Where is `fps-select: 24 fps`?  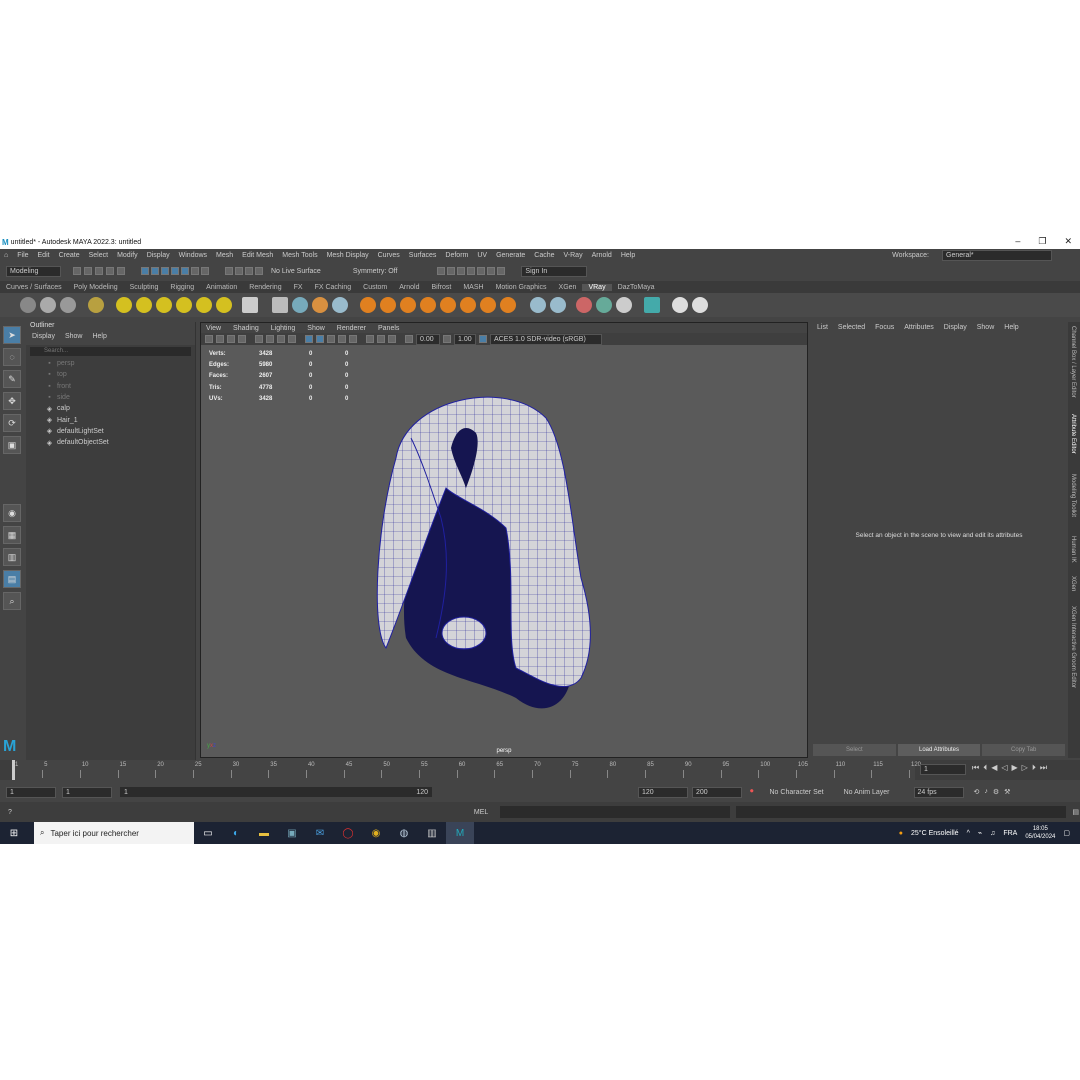 fps-select: 24 fps is located at coordinates (938, 792).